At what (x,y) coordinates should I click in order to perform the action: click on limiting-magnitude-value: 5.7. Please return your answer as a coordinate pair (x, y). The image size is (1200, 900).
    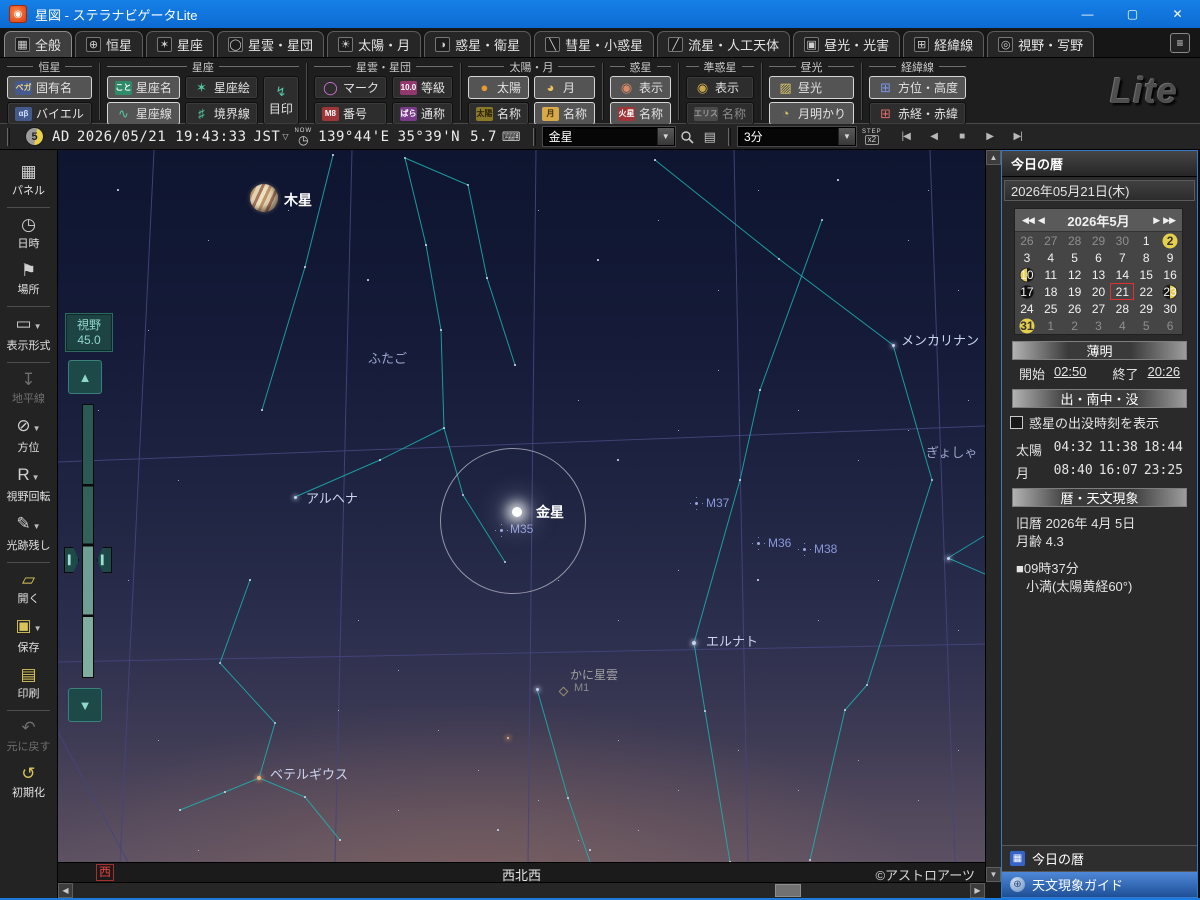
    Looking at the image, I should click on (483, 137).